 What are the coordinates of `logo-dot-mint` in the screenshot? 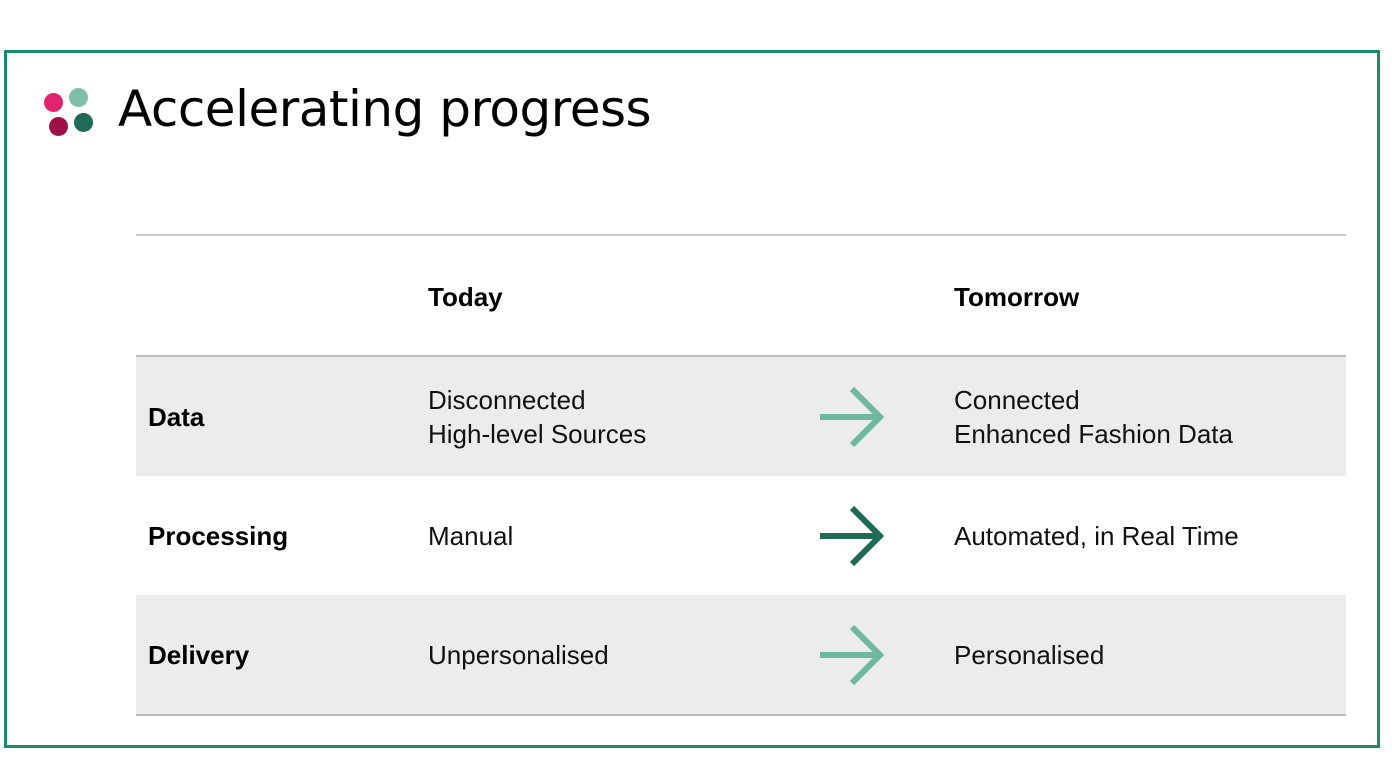 It's located at (78, 97).